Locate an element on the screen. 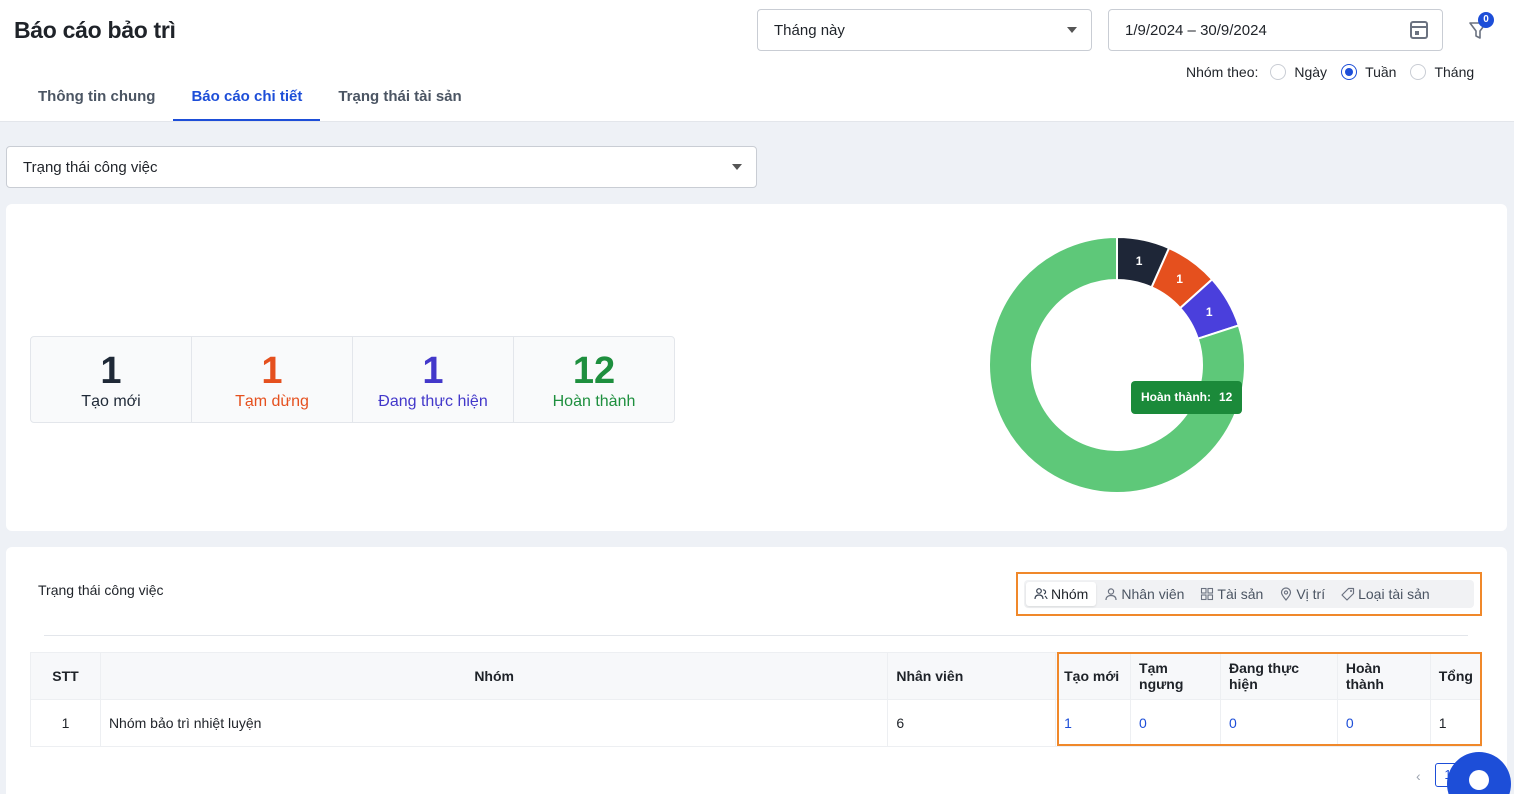  cell-new-link: 1 is located at coordinates (1093, 723).